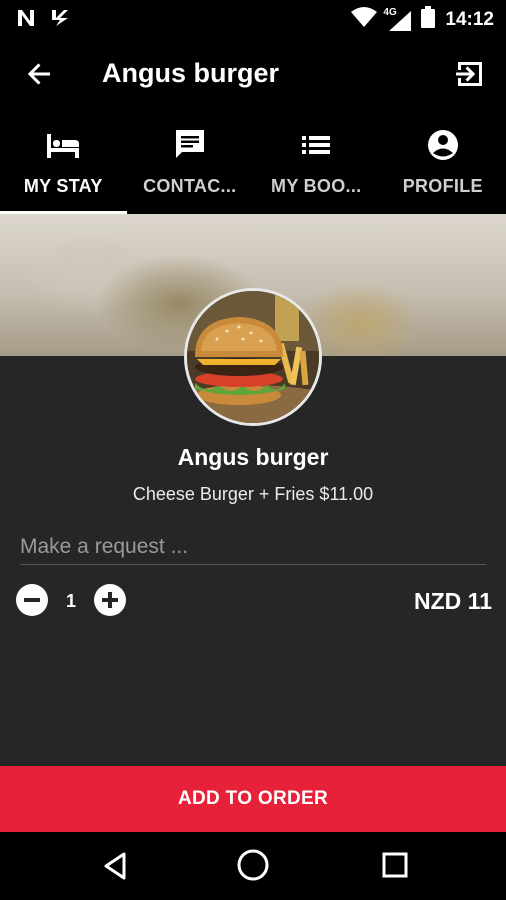 The image size is (506, 900). Describe the element at coordinates (253, 602) in the screenshot. I see `quantity-stepper: 1 NZD 11` at that location.